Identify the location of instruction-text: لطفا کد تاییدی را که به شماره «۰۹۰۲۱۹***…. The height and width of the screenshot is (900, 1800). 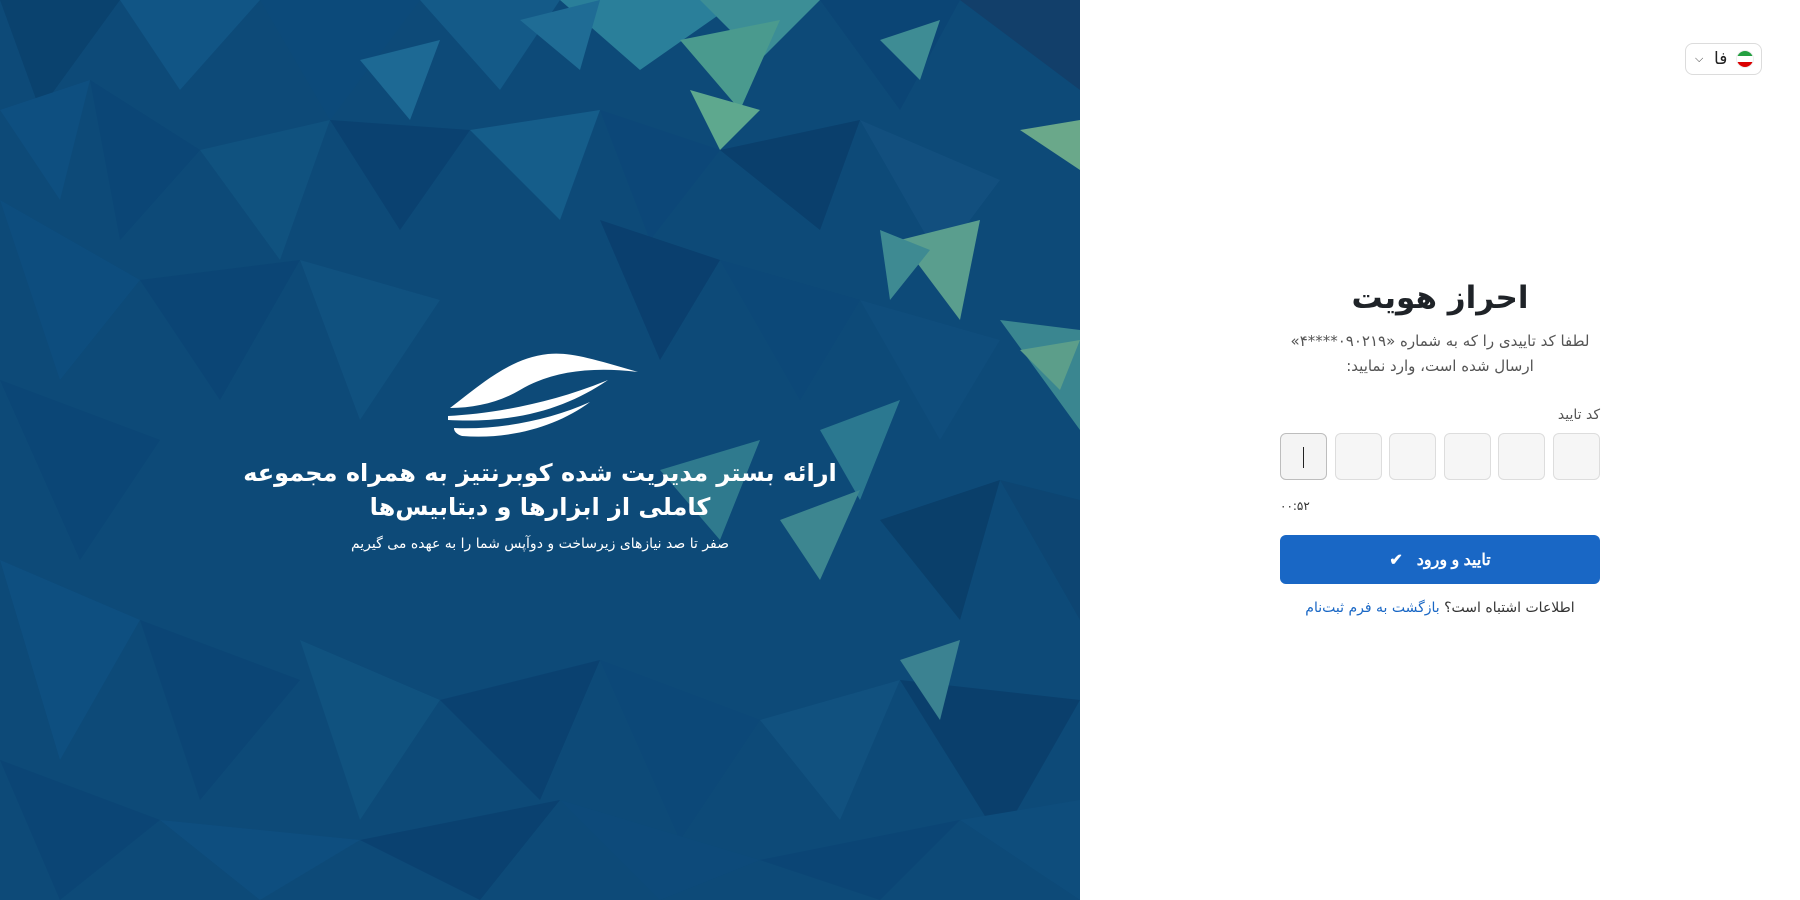
(1440, 354).